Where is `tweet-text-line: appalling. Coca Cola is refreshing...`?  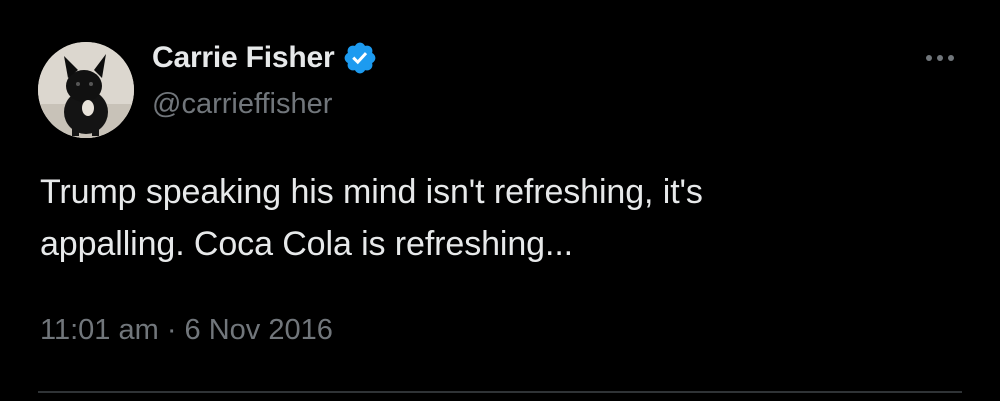
tweet-text-line: appalling. Coca Cola is refreshing... is located at coordinates (307, 244).